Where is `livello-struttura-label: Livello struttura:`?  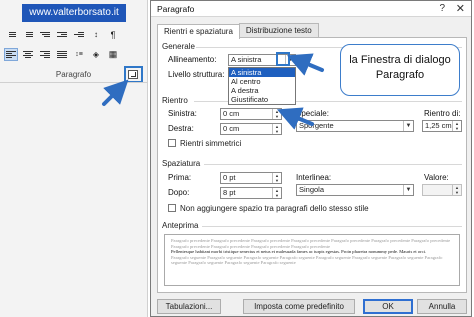
livello-struttura-label: Livello struttura: is located at coordinates (196, 74).